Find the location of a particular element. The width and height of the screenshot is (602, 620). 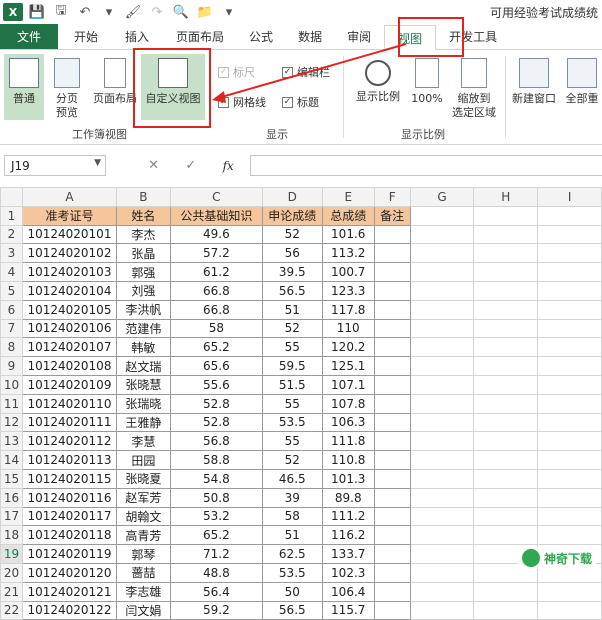

data-cell: 50.8 is located at coordinates (216, 497).